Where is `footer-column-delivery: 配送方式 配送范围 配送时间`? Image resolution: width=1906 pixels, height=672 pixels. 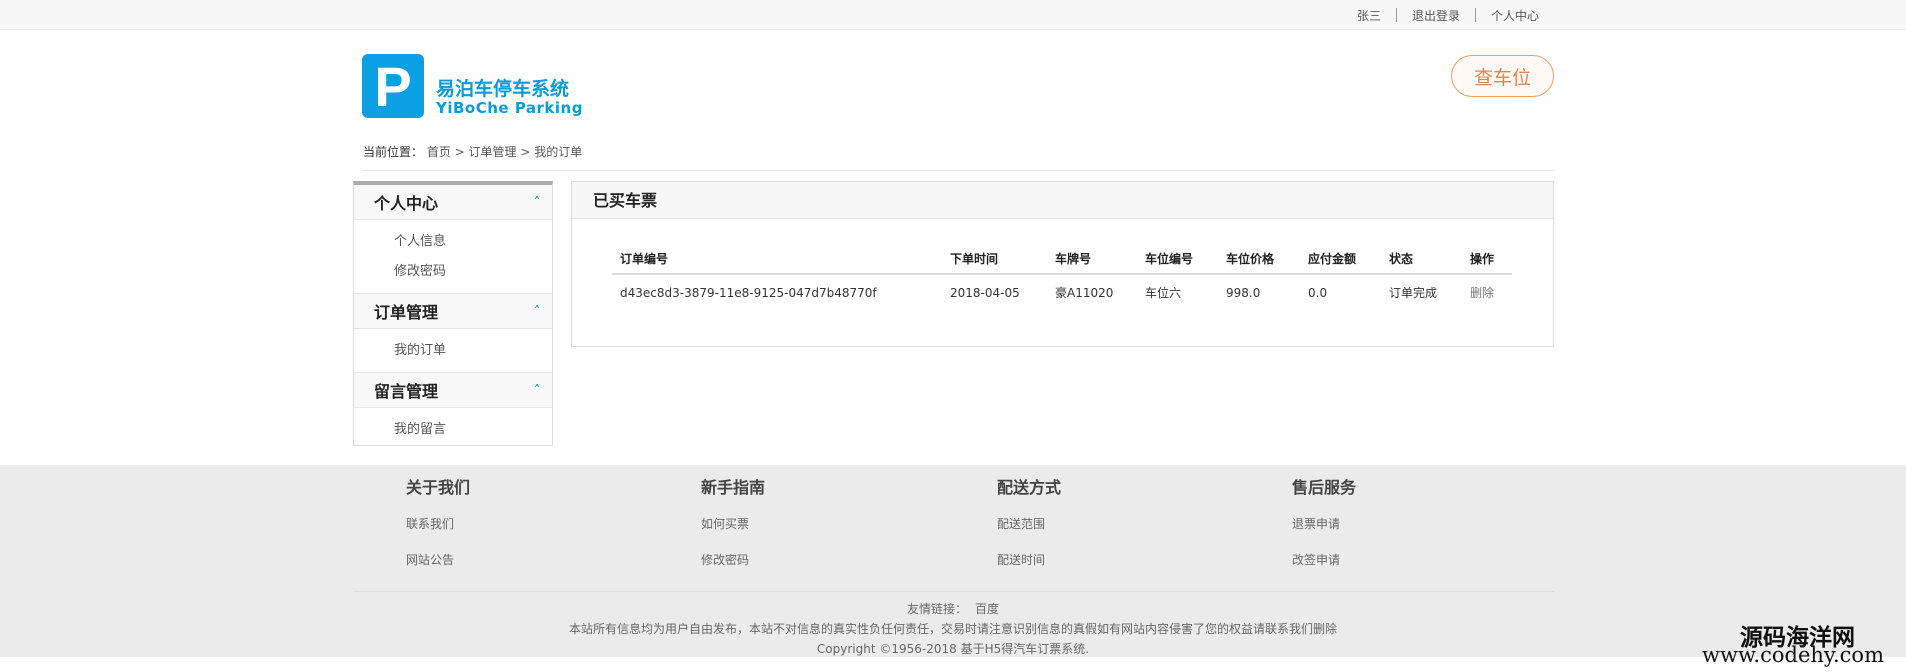
footer-column-delivery: 配送方式 配送范围 配送时间 is located at coordinates (1029, 521).